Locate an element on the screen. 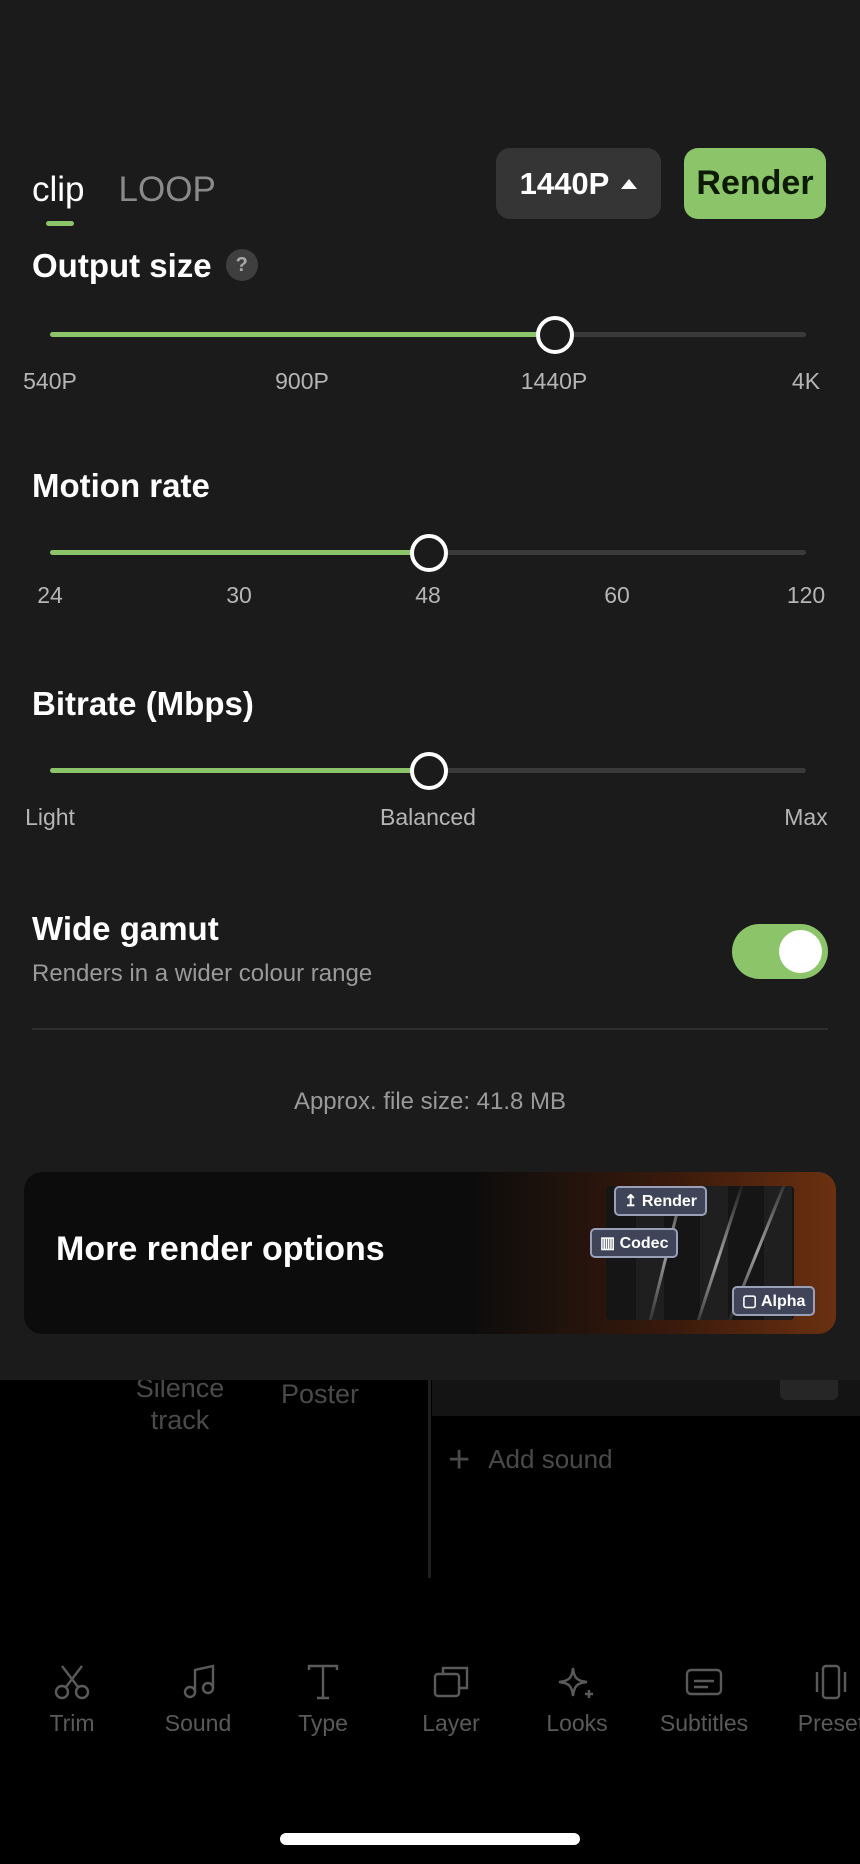 The height and width of the screenshot is (1864, 860). nav-looks-label: Looks is located at coordinates (577, 1723).